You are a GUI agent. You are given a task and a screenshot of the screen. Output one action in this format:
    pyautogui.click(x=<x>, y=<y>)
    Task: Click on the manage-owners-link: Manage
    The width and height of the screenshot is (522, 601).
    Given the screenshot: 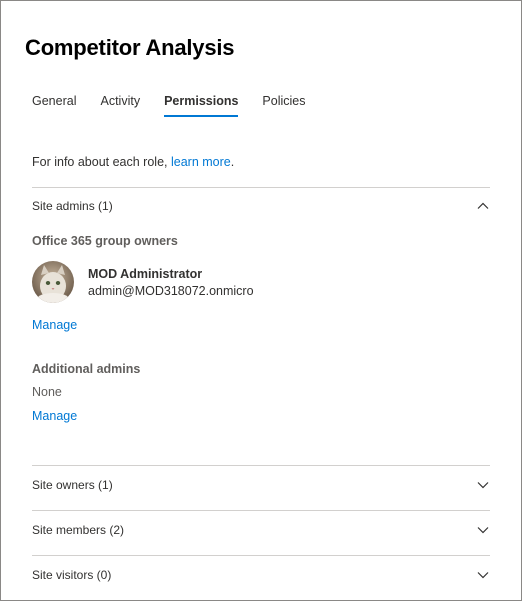 What is the action you would take?
    pyautogui.click(x=54, y=325)
    